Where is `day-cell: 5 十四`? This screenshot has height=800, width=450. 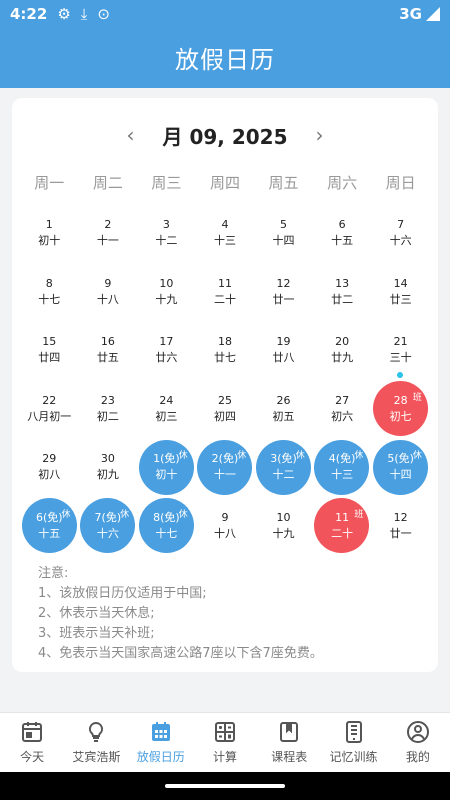
day-cell: 5 十四 is located at coordinates (283, 233).